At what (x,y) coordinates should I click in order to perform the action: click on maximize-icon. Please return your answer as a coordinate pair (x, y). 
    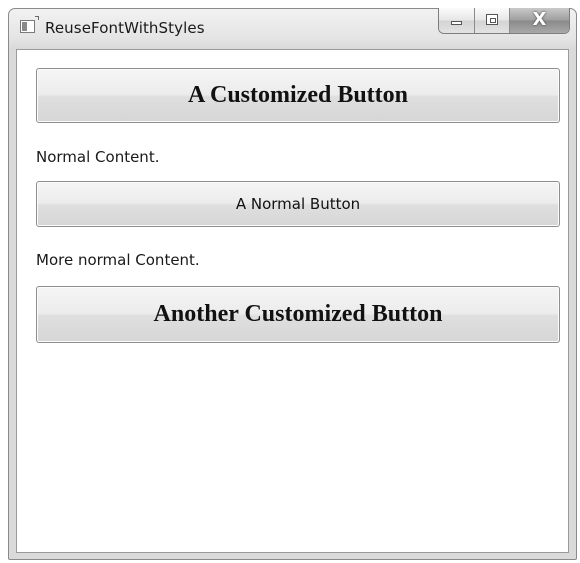
    Looking at the image, I should click on (492, 19).